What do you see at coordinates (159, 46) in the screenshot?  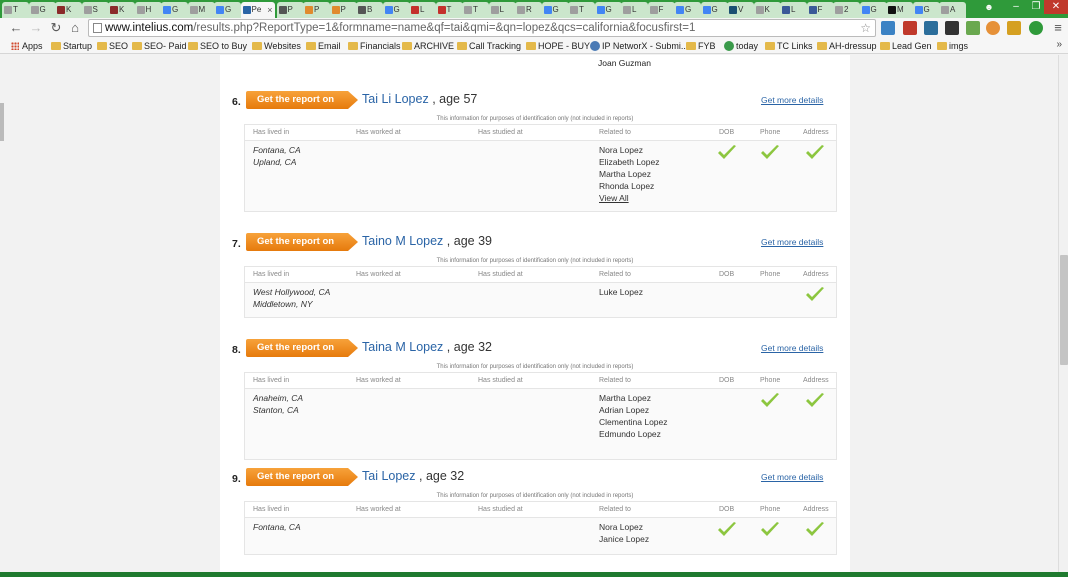 I see `bookmark-seo-paid: SEO- Paid` at bounding box center [159, 46].